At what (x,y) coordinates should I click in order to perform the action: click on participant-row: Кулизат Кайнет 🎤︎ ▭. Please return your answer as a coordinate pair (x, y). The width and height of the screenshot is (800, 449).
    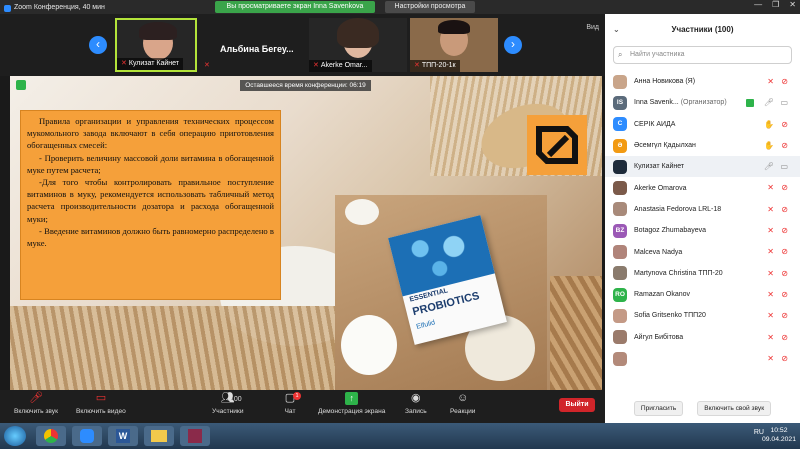
    Looking at the image, I should click on (702, 167).